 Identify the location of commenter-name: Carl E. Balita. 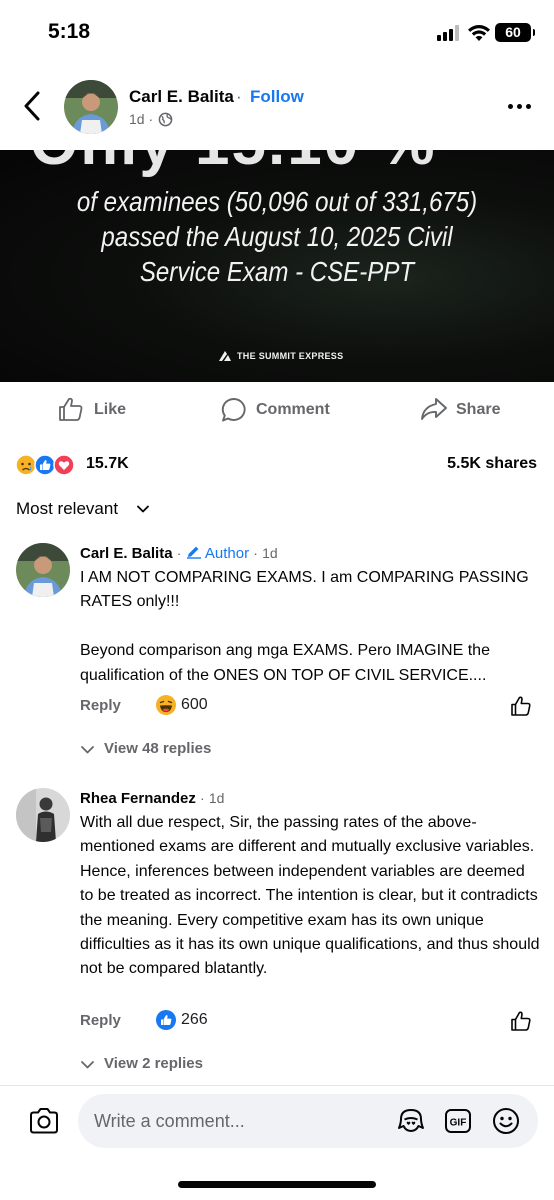
(126, 553).